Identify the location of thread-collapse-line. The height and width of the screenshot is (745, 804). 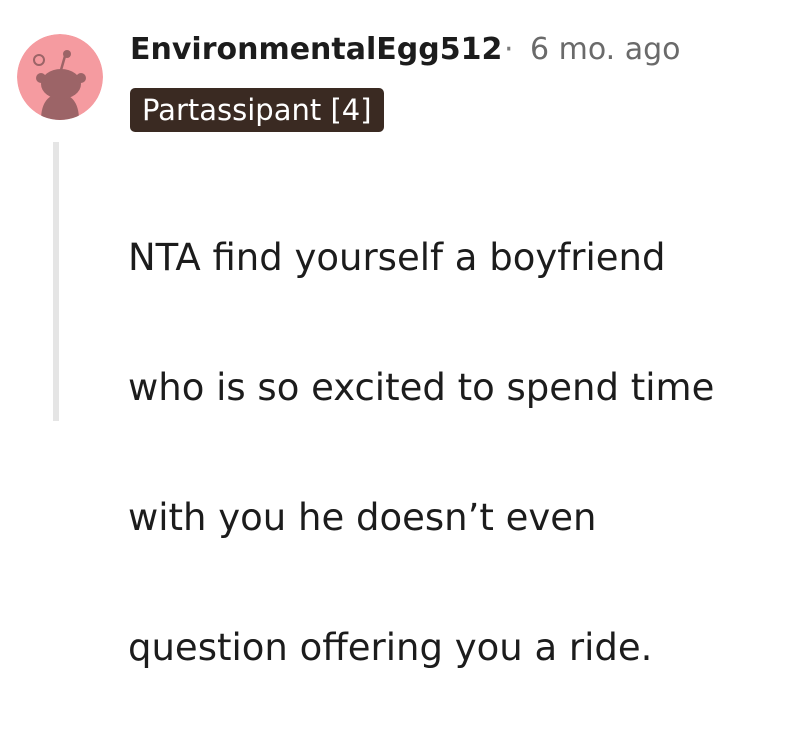
(56, 281).